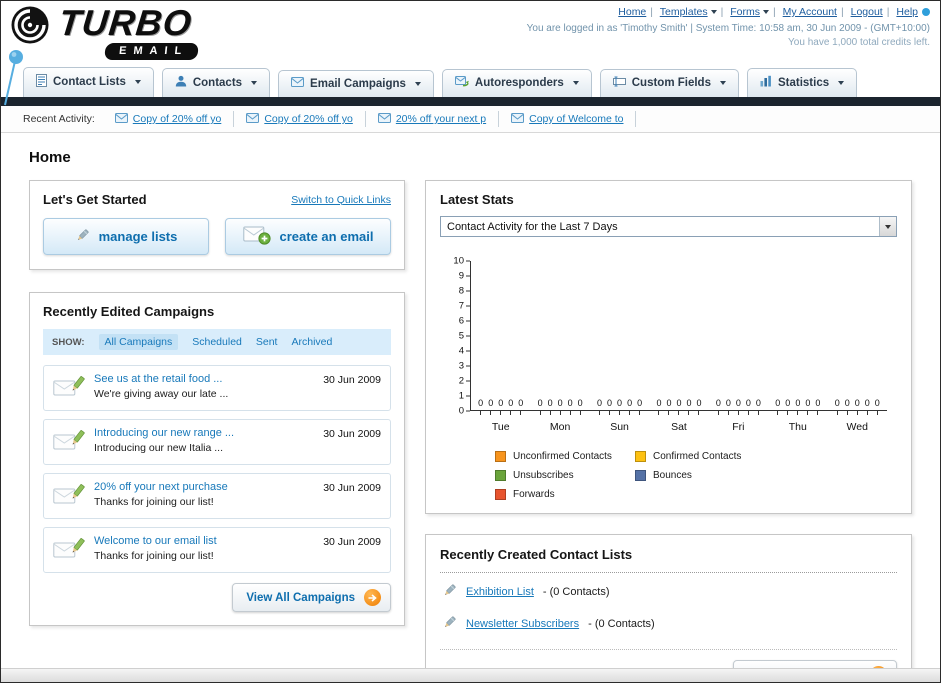  I want to click on recent-activity-item: Copy of Welcome to, so click(568, 119).